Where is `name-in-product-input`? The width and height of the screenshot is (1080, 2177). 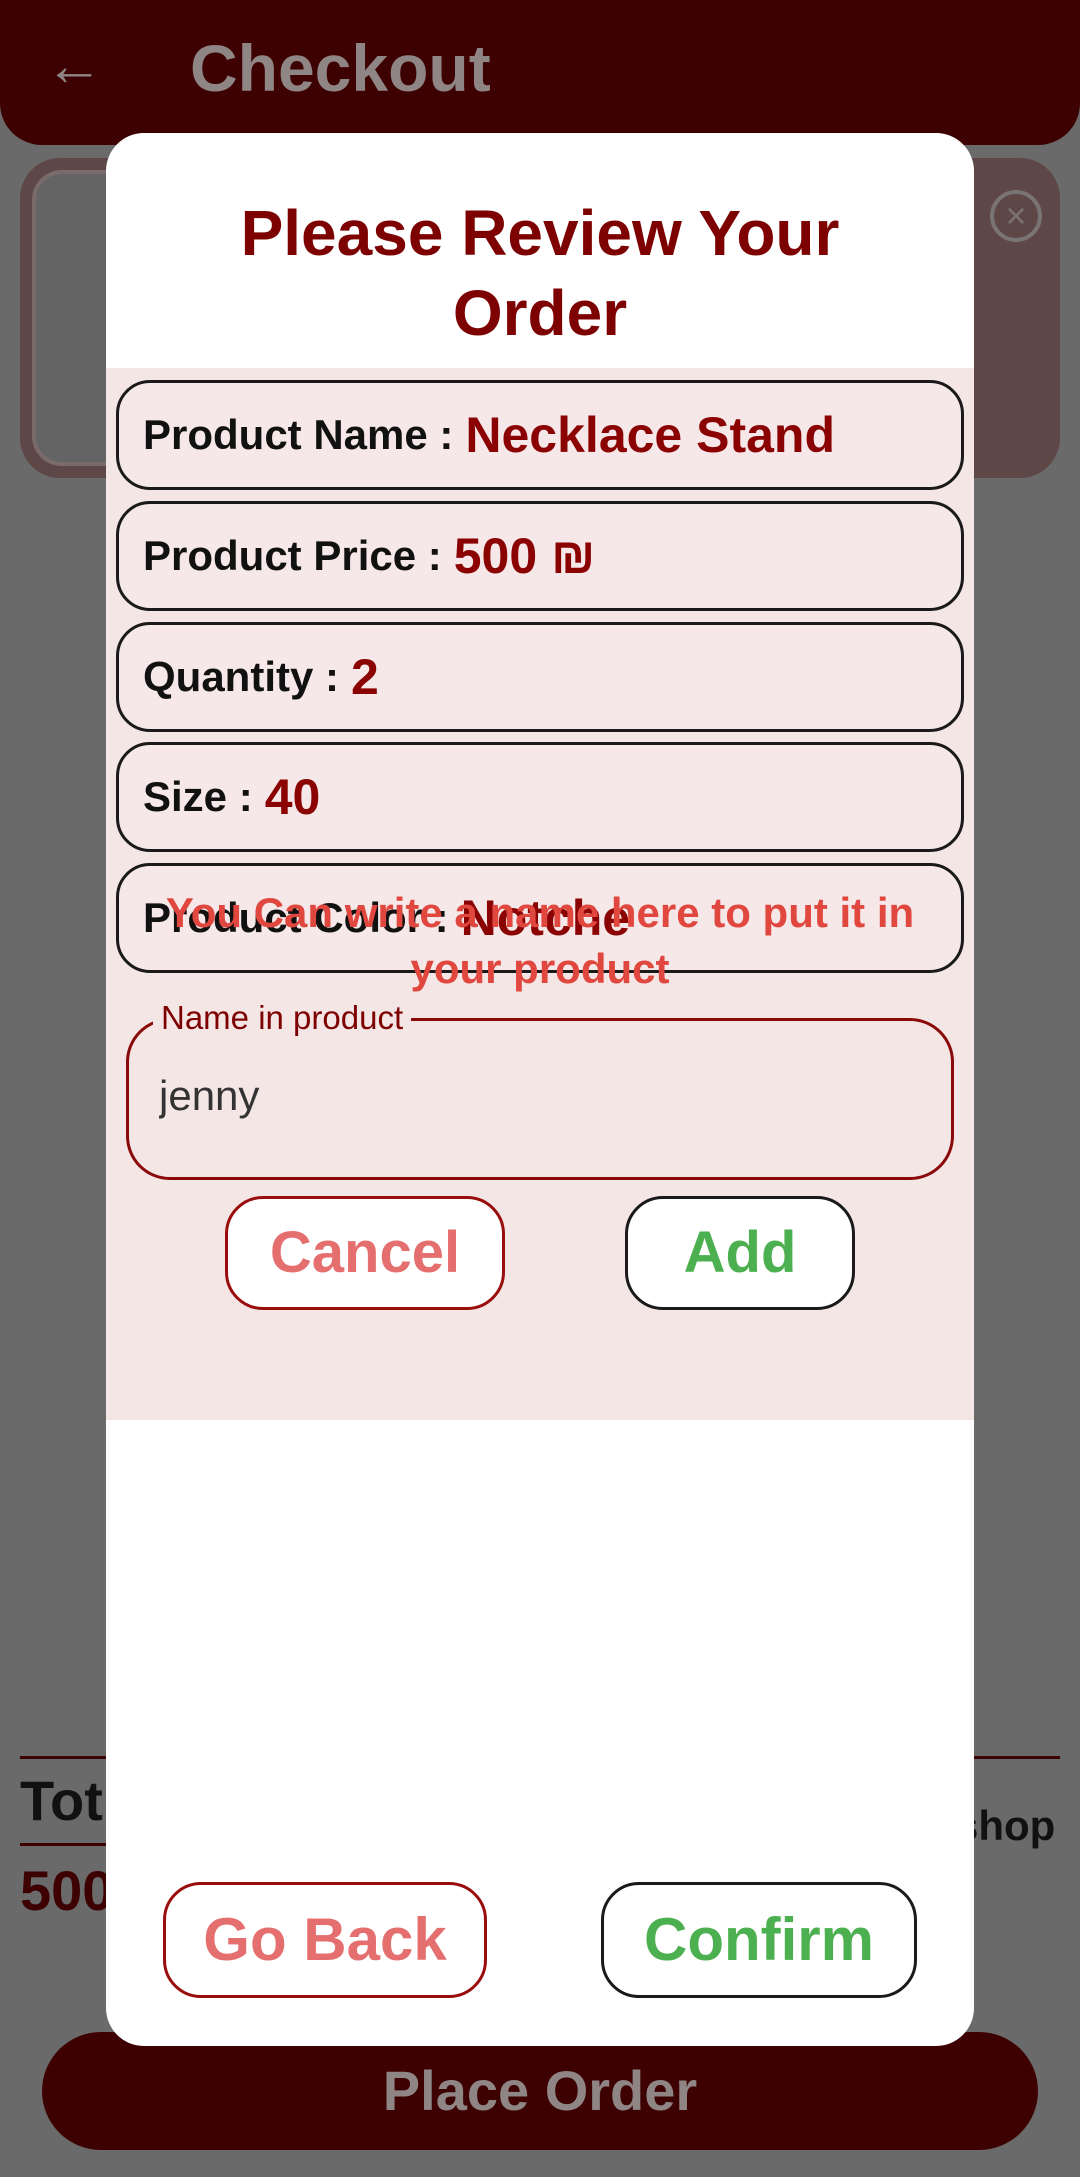
name-in-product-input is located at coordinates (539, 1096).